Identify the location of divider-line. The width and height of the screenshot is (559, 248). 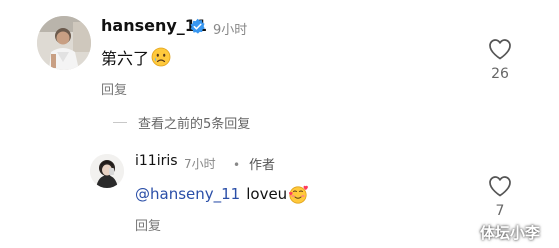
(120, 122).